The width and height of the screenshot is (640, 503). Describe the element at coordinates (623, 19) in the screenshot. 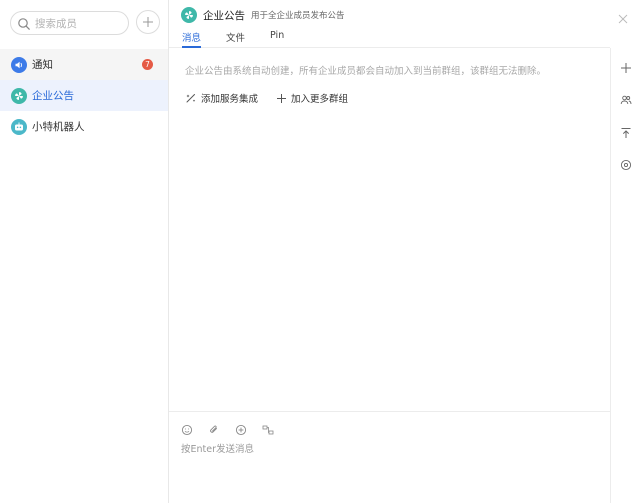

I see `close-icon` at that location.